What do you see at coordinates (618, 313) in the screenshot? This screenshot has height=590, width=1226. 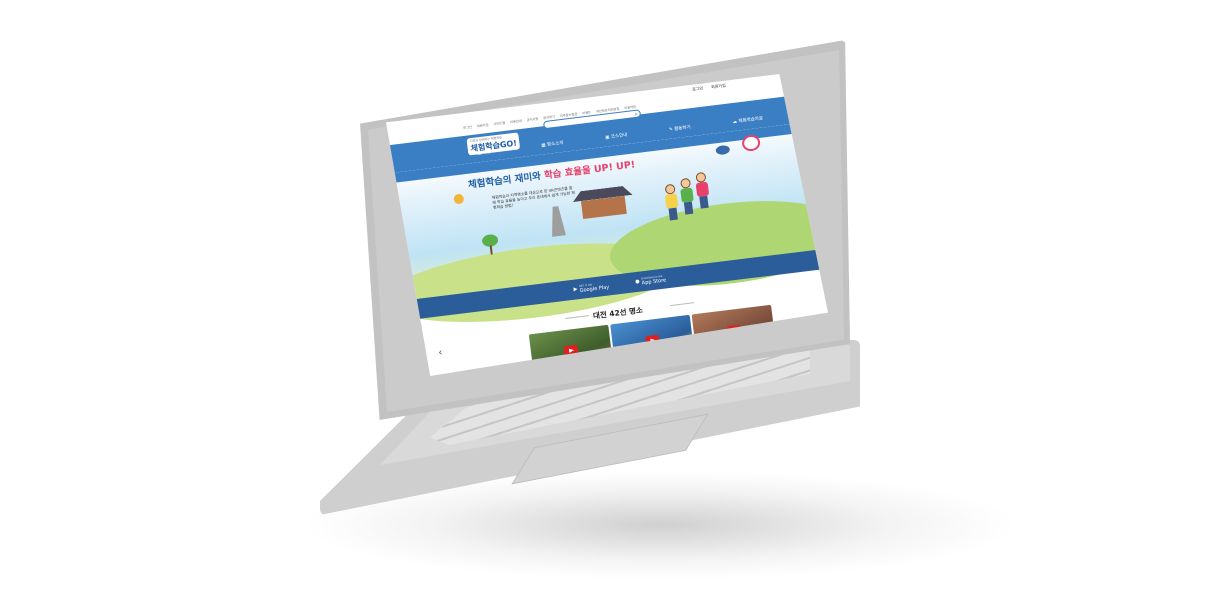 I see `section-title: 대전 42선 명소` at bounding box center [618, 313].